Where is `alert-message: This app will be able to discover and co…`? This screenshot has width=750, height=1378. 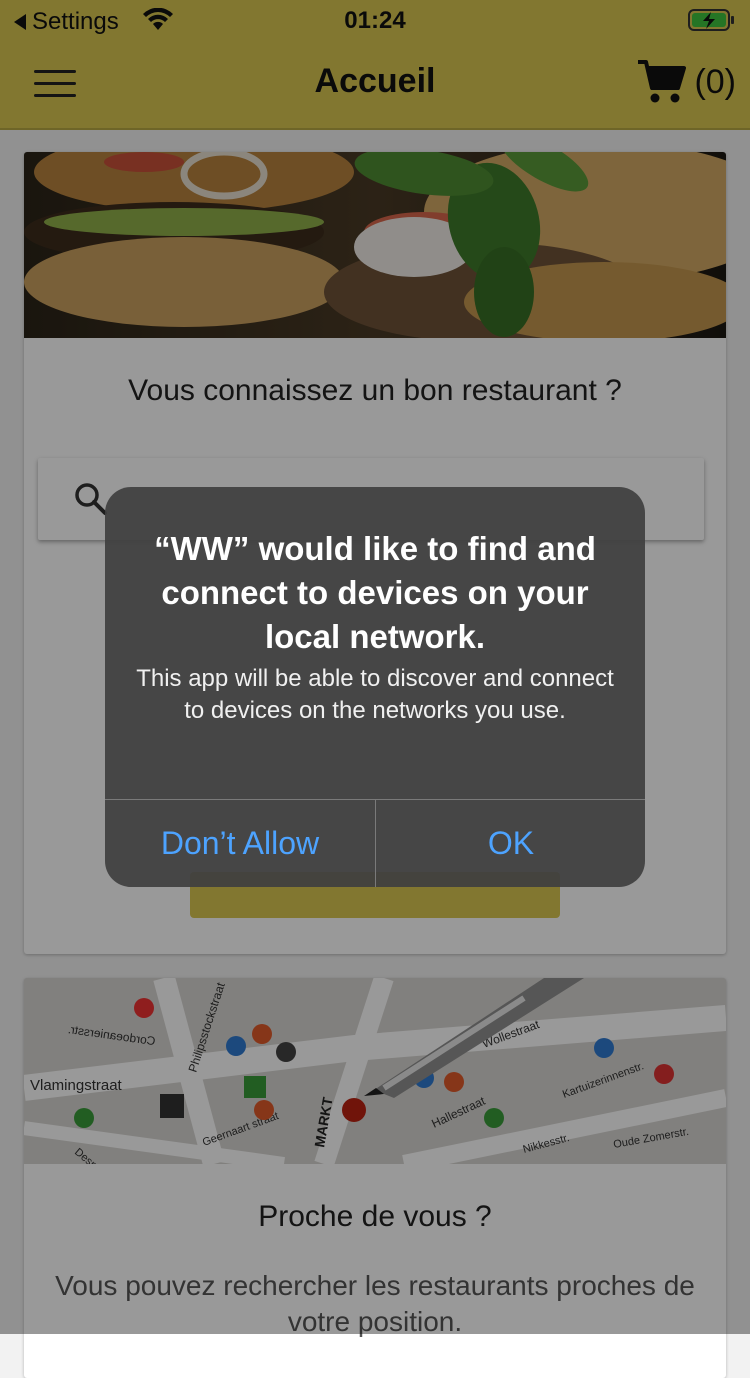 alert-message: This app will be able to discover and co… is located at coordinates (375, 694).